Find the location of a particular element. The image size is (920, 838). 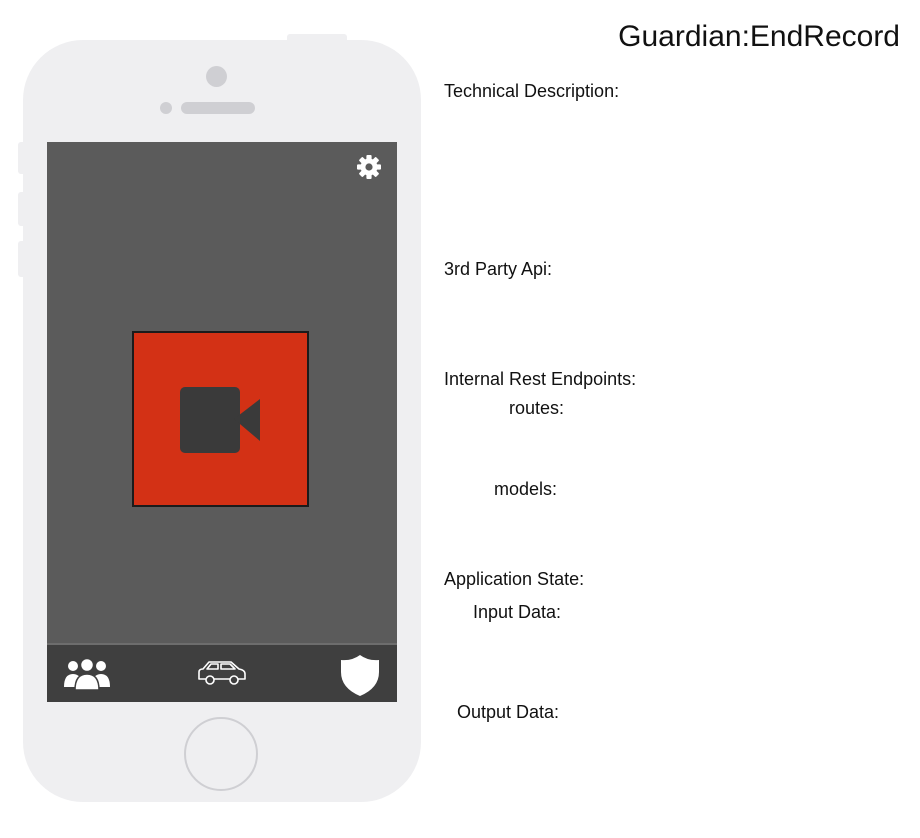

people-icon is located at coordinates (87, 674).